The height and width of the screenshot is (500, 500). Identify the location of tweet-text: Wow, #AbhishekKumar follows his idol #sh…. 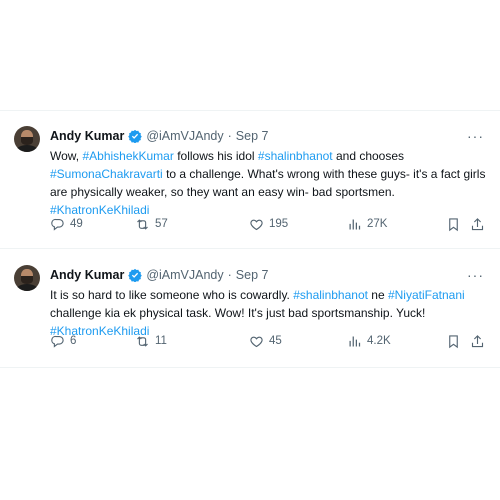
(270, 183).